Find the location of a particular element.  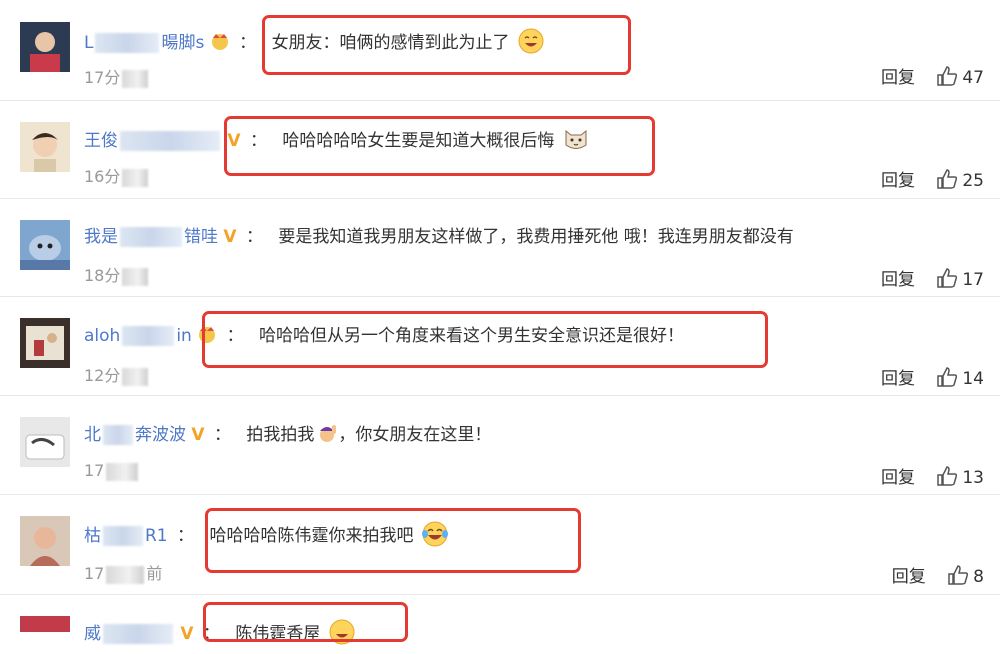

like-count: 25 is located at coordinates (973, 181).